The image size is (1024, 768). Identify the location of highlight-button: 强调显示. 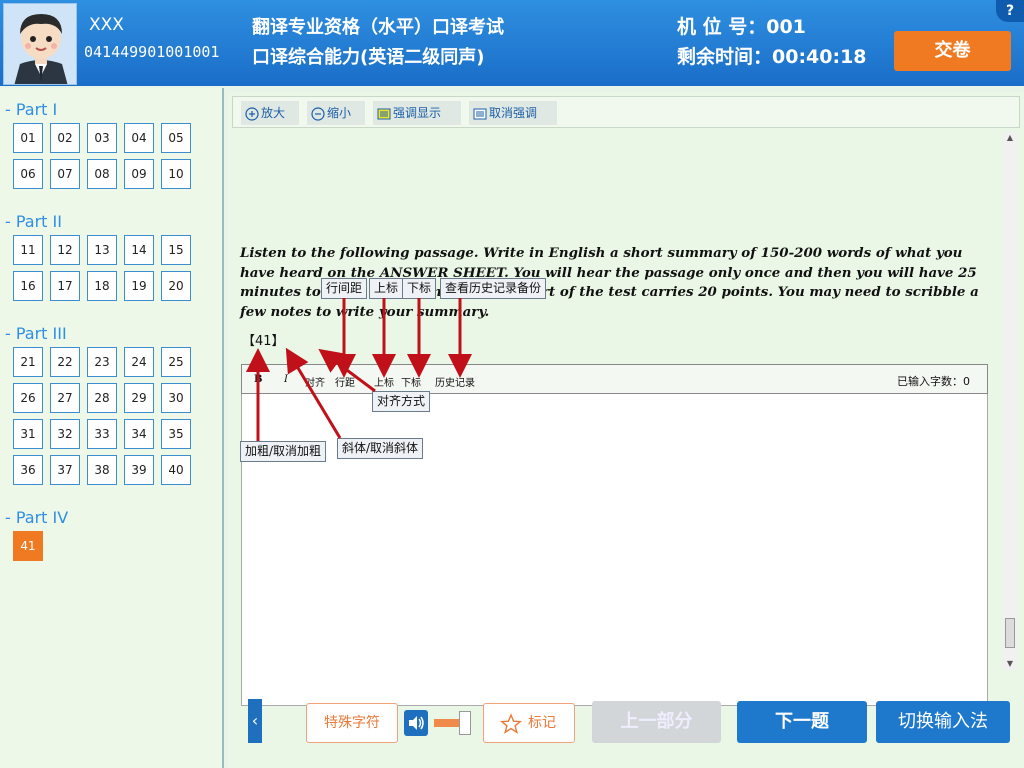
(417, 113).